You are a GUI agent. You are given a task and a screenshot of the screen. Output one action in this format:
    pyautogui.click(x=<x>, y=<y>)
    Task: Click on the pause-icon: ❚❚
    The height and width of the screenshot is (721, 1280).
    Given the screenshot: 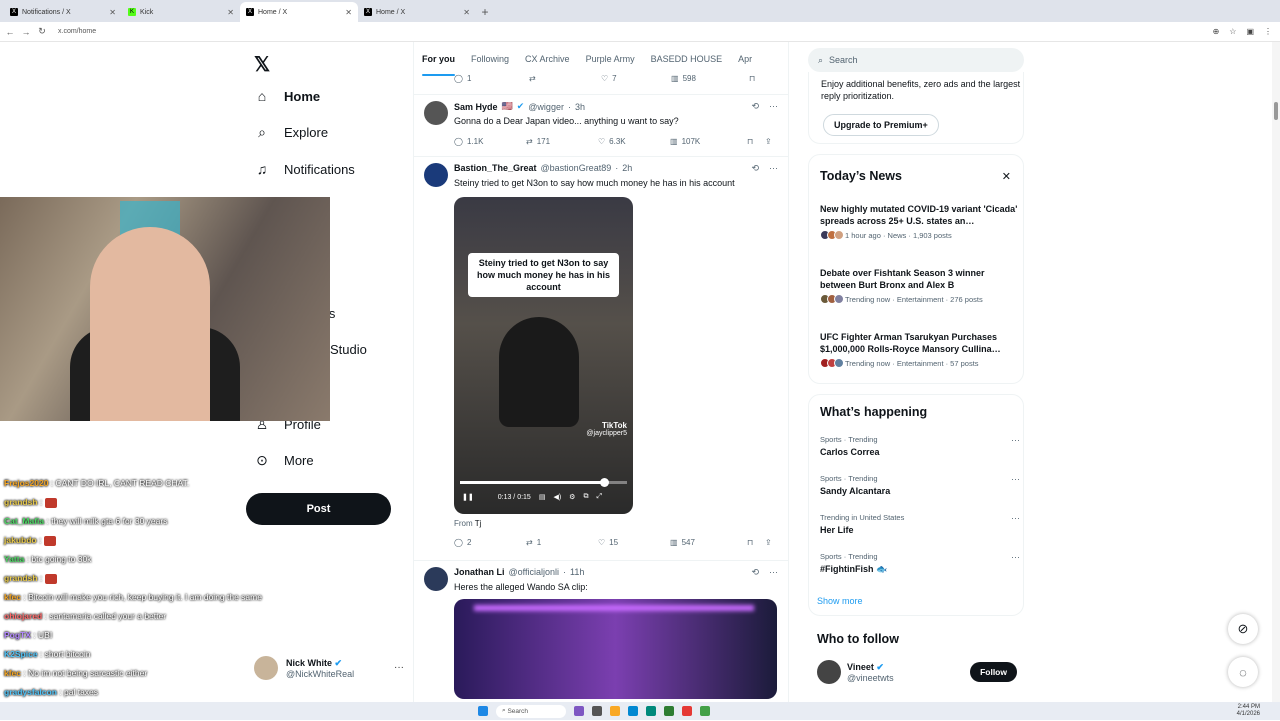 What is the action you would take?
    pyautogui.click(x=468, y=497)
    